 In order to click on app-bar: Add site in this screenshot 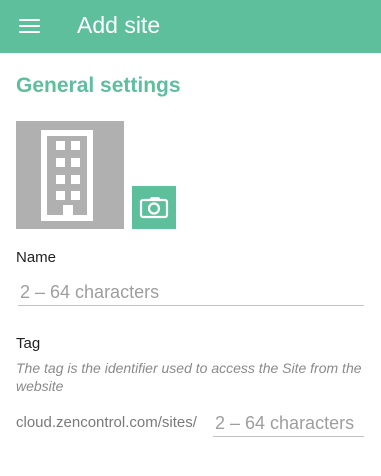, I will do `click(190, 26)`.